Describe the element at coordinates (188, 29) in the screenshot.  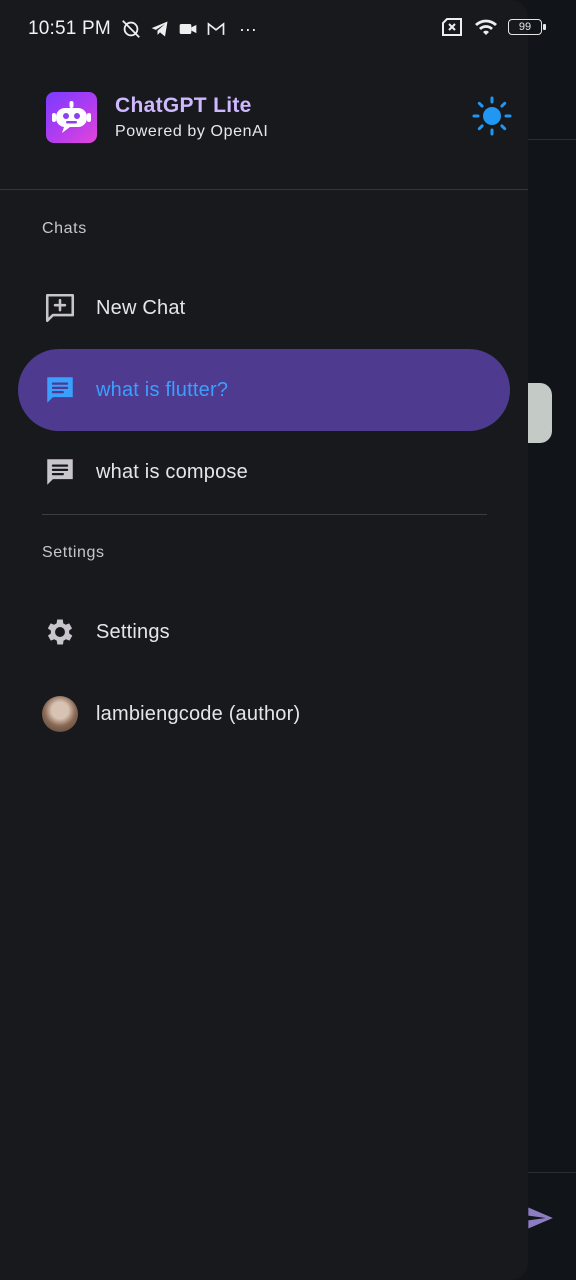
I see `video-icon` at that location.